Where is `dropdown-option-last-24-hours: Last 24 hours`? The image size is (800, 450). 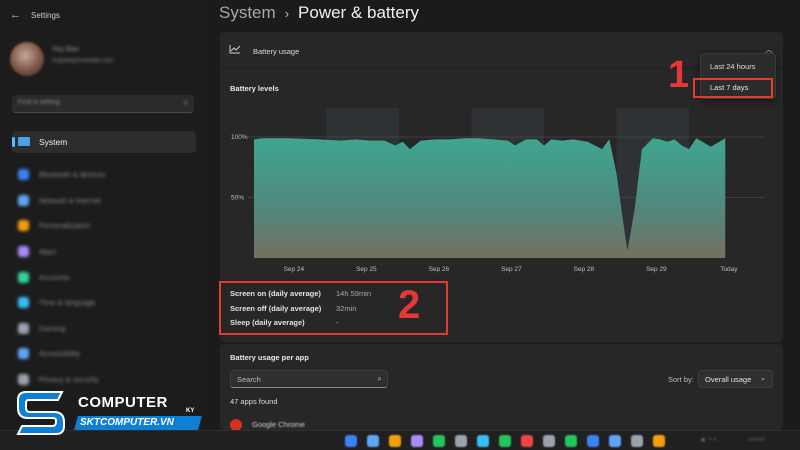
dropdown-option-last-24-hours: Last 24 hours is located at coordinates (732, 66).